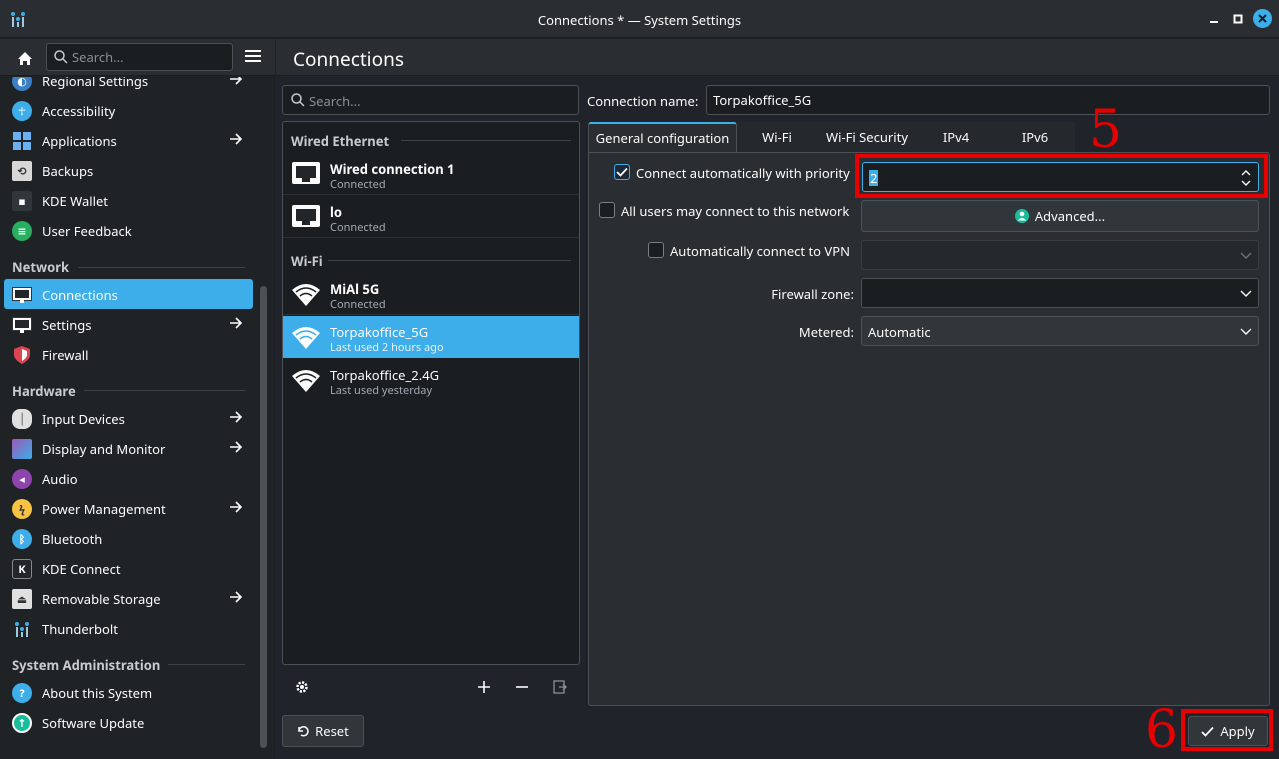 Image resolution: width=1279 pixels, height=759 pixels. I want to click on connection-name: lo, so click(336, 212).